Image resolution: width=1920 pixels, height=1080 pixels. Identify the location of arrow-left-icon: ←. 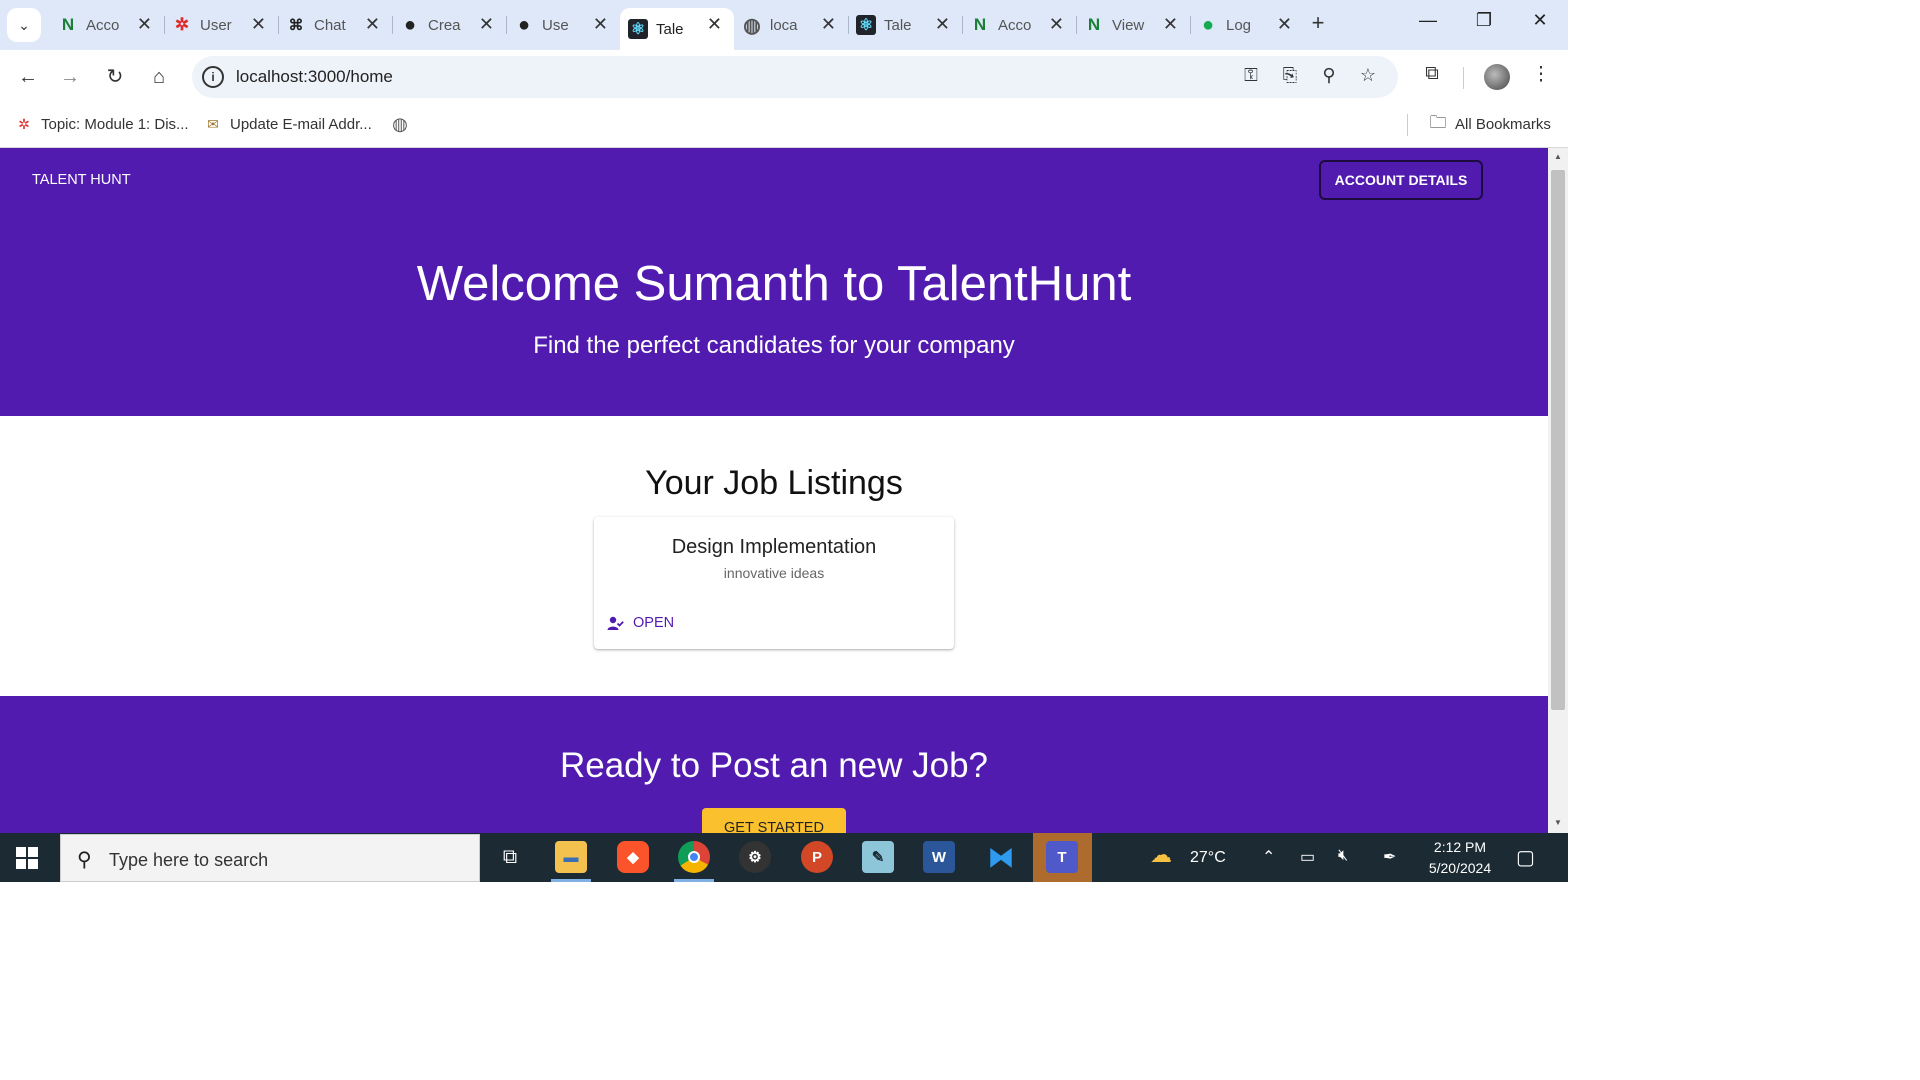
(28, 77).